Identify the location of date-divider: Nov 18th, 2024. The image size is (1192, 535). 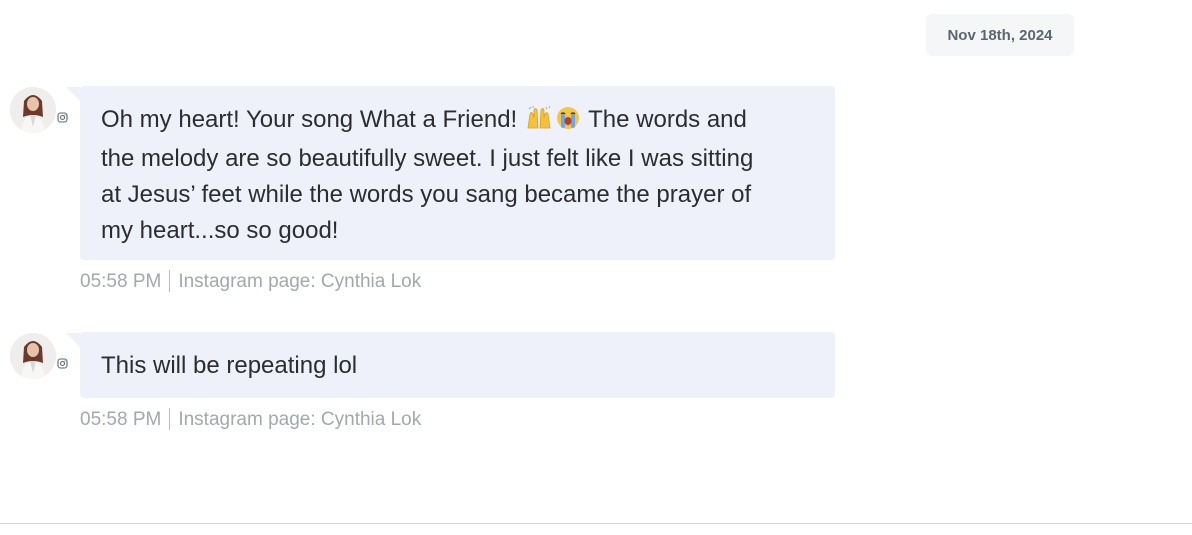
(1000, 35).